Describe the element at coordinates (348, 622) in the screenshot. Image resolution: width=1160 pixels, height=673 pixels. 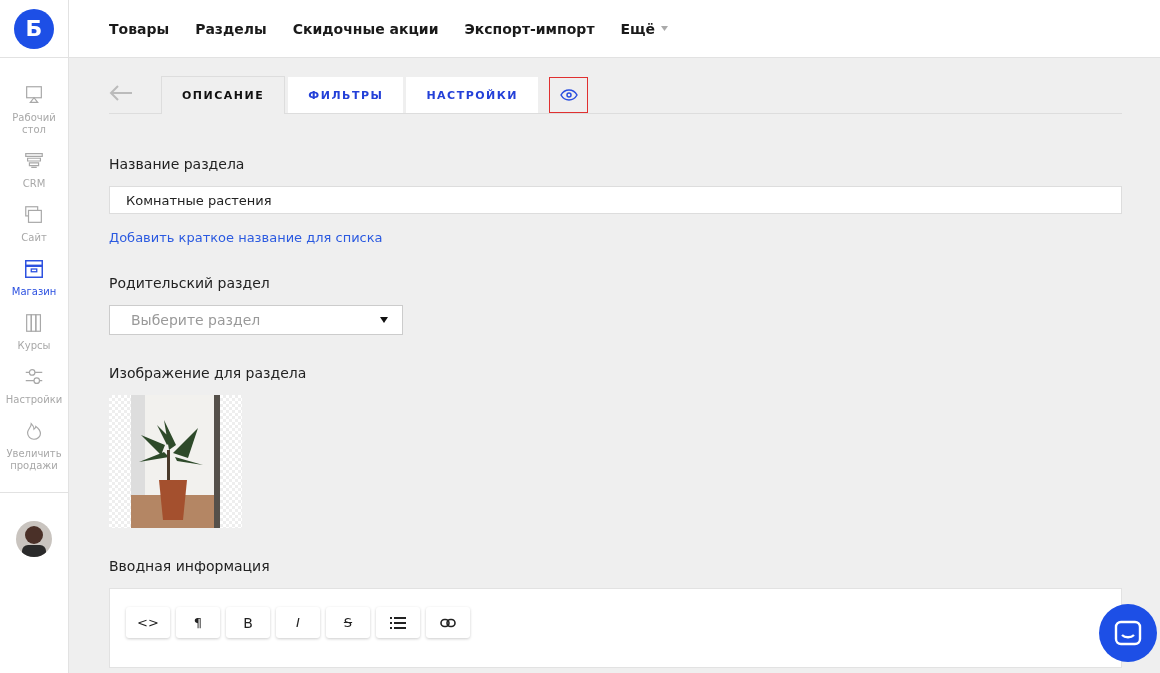
I see `format-button: S` at that location.